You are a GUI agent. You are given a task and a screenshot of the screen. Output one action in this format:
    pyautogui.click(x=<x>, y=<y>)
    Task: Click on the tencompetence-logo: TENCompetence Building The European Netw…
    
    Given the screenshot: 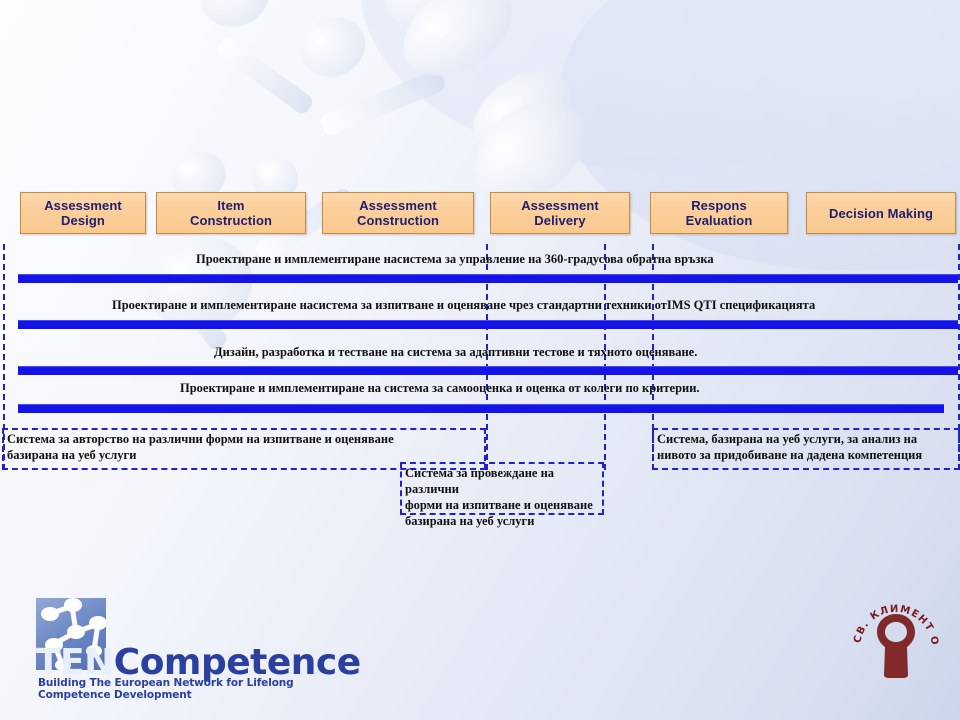 What is the action you would take?
    pyautogui.click(x=194, y=649)
    